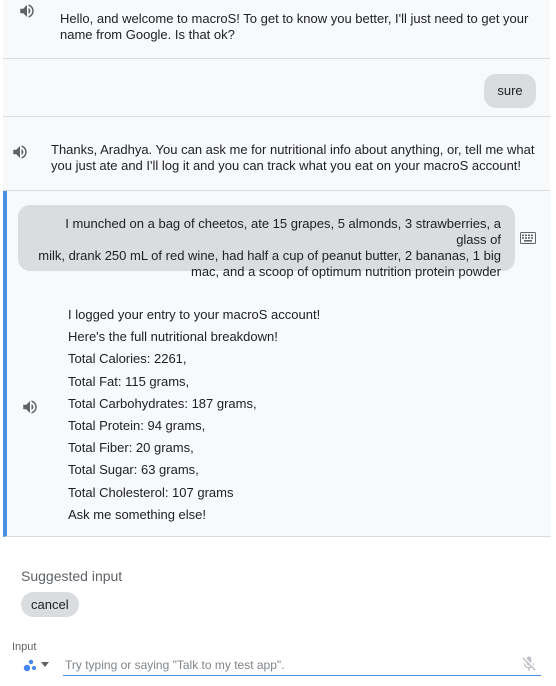  What do you see at coordinates (162, 403) in the screenshot?
I see `breakdown-line: Total Carbohydrates: 187 grams,` at bounding box center [162, 403].